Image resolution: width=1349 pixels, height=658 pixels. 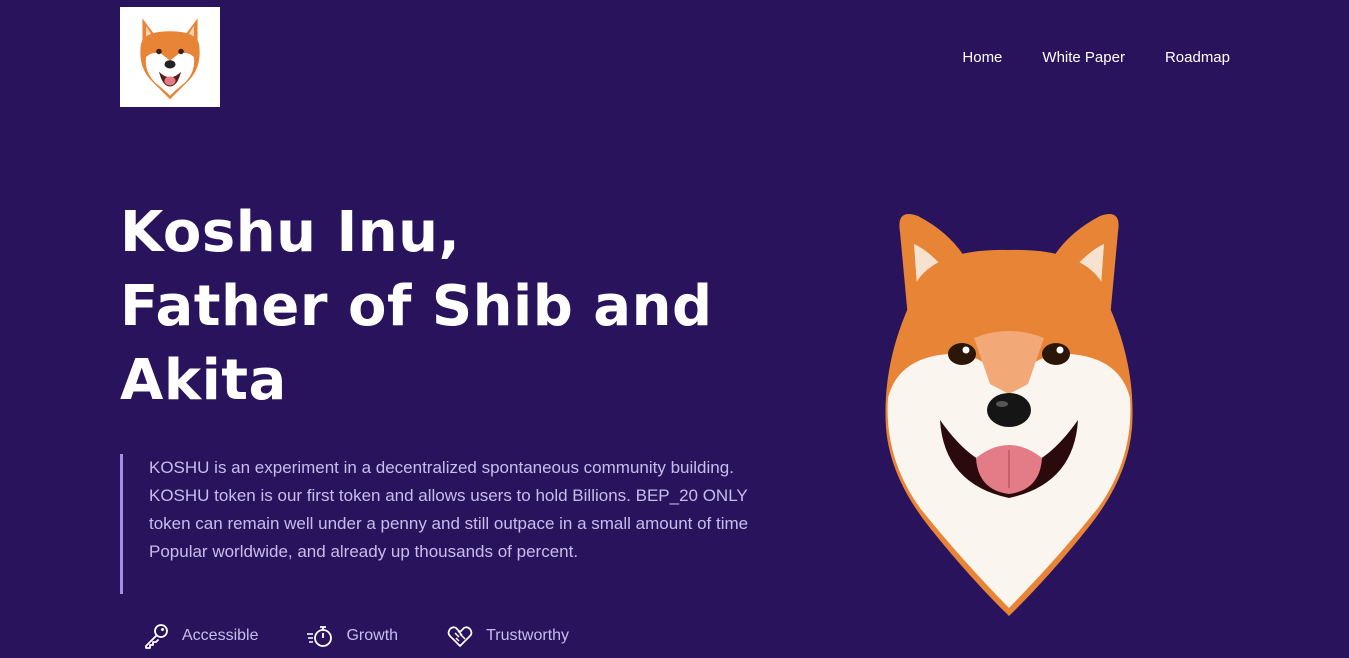 I want to click on hero-title-line-1: Koshu Inu,, so click(x=290, y=232).